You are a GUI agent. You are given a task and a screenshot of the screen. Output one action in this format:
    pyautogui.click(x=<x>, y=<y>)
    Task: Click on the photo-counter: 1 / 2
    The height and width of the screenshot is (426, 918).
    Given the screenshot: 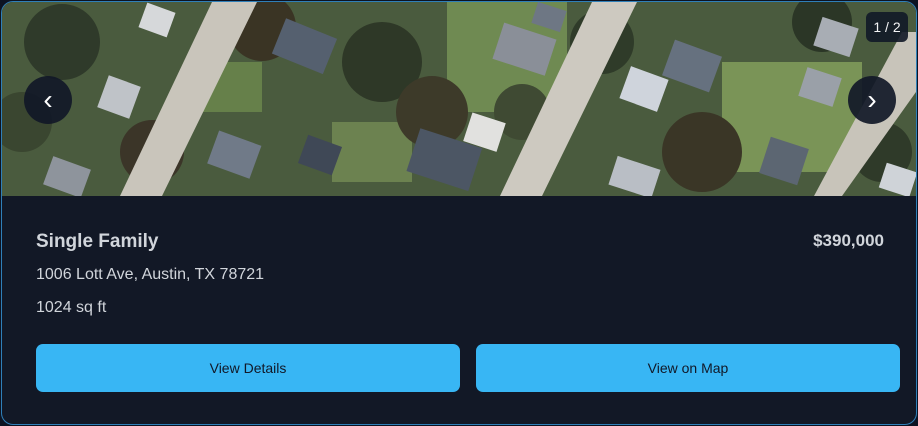 What is the action you would take?
    pyautogui.click(x=887, y=27)
    